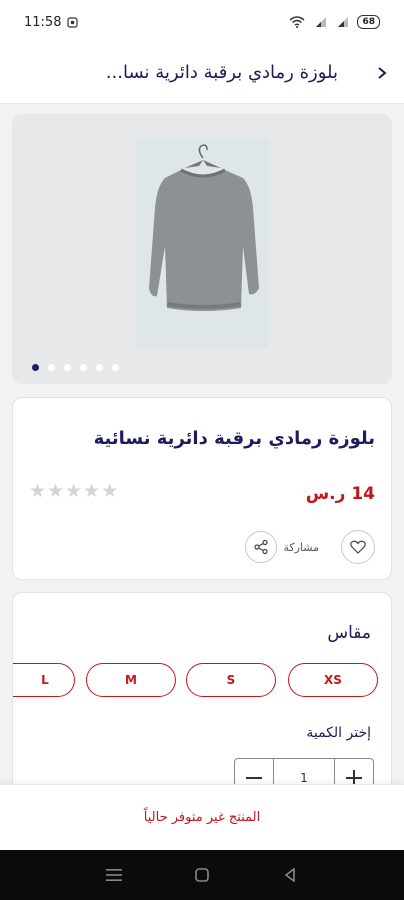  Describe the element at coordinates (131, 680) in the screenshot. I see `size-option-m: M` at that location.